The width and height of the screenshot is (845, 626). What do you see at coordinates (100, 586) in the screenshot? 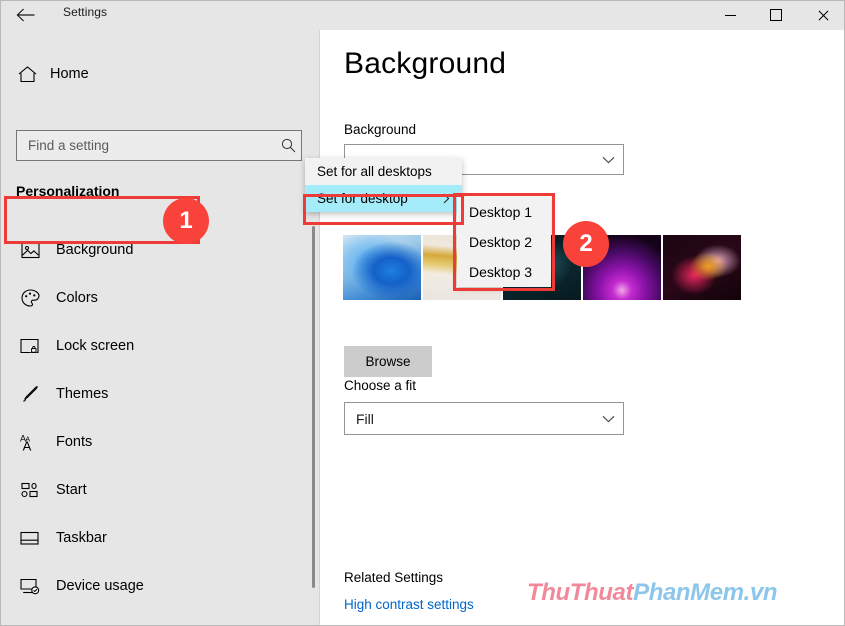
I see `sidebar-item-device-usage-label: Device usage` at bounding box center [100, 586].